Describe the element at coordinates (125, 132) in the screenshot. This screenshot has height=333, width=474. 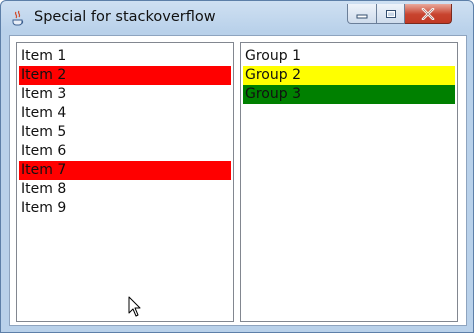
I see `list-item: Item 5` at that location.